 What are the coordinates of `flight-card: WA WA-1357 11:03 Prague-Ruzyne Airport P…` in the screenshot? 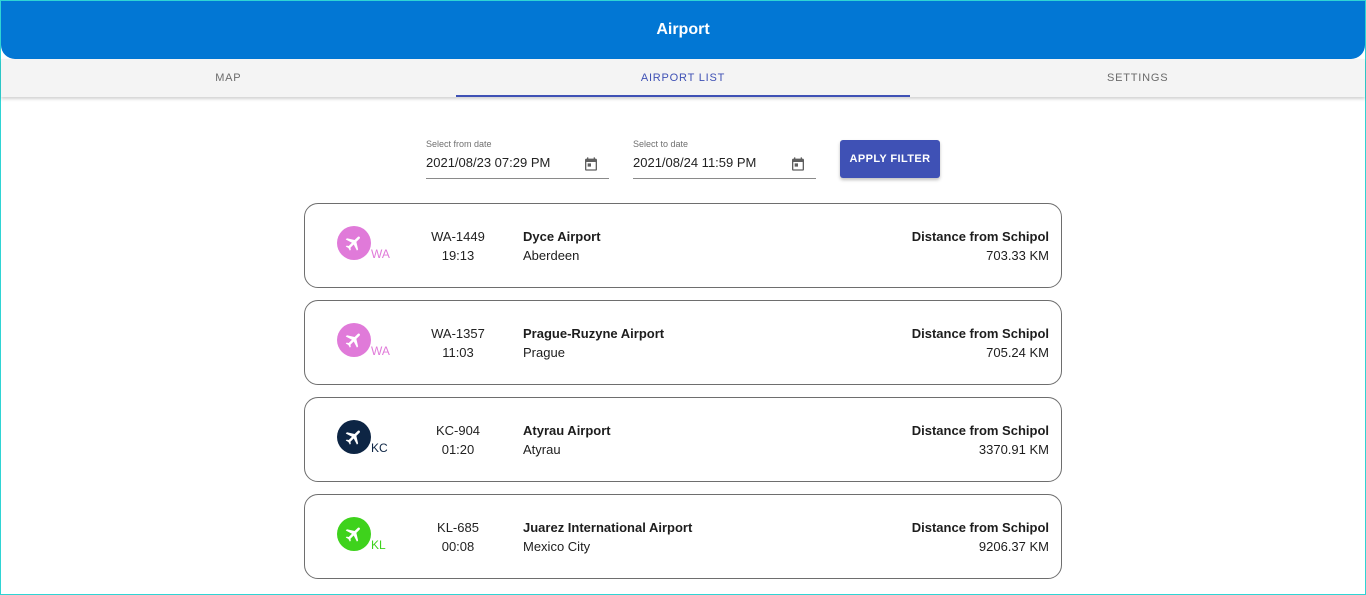 It's located at (683, 342).